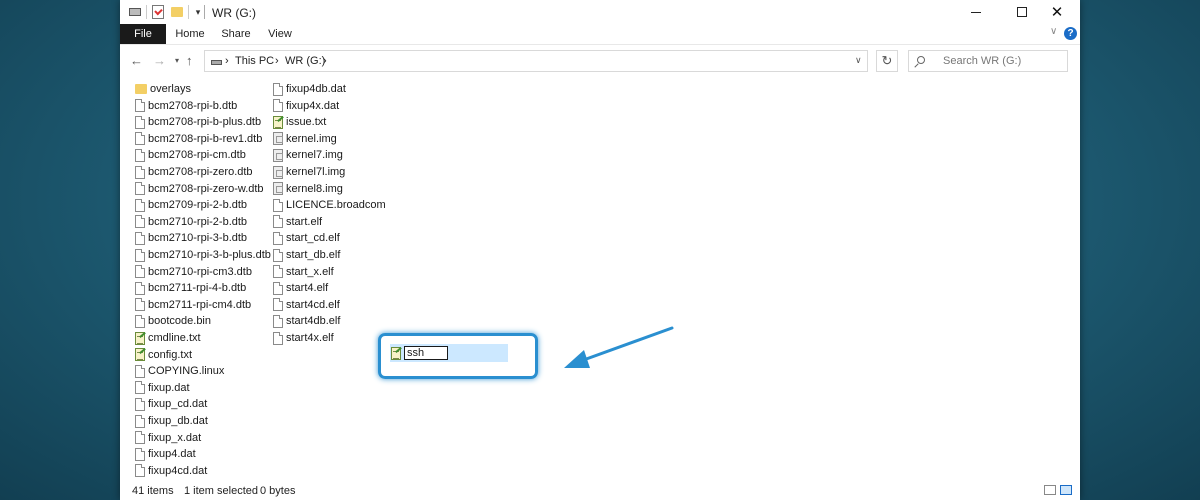 The image size is (1200, 500). What do you see at coordinates (209, 255) in the screenshot?
I see `list-item-label: bcm2710-rpi-3-b-plus.dtb` at bounding box center [209, 255].